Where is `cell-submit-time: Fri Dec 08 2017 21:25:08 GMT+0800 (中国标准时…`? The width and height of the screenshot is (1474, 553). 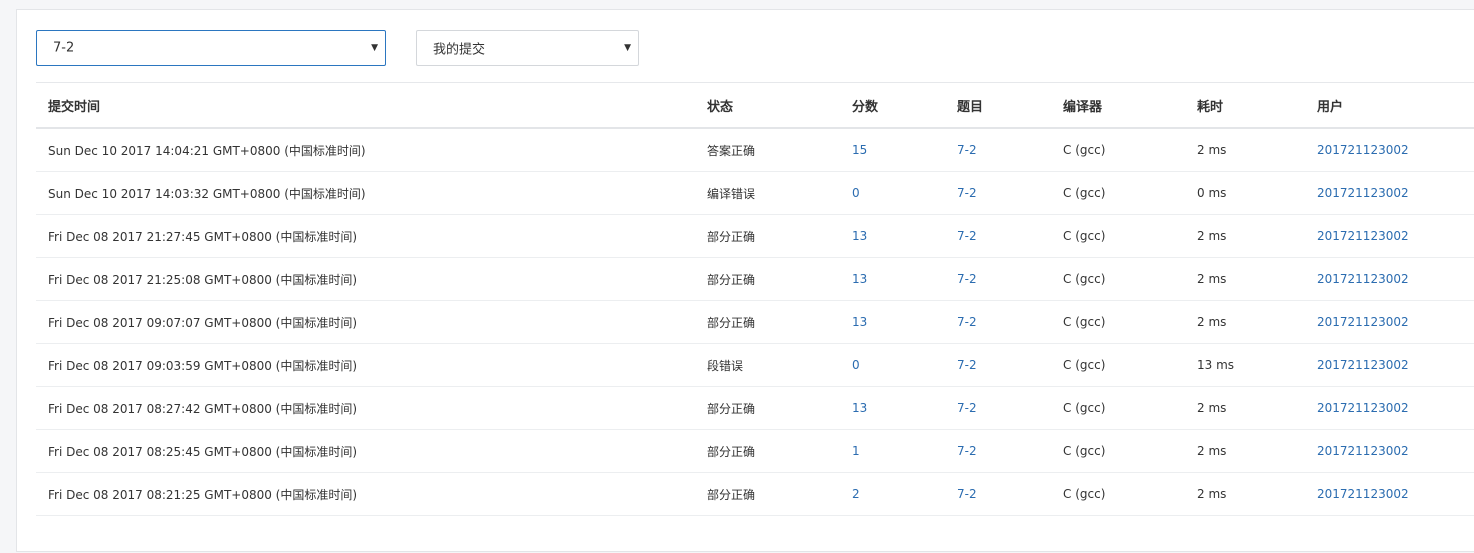 cell-submit-time: Fri Dec 08 2017 21:25:08 GMT+0800 (中国标准时… is located at coordinates (365, 279).